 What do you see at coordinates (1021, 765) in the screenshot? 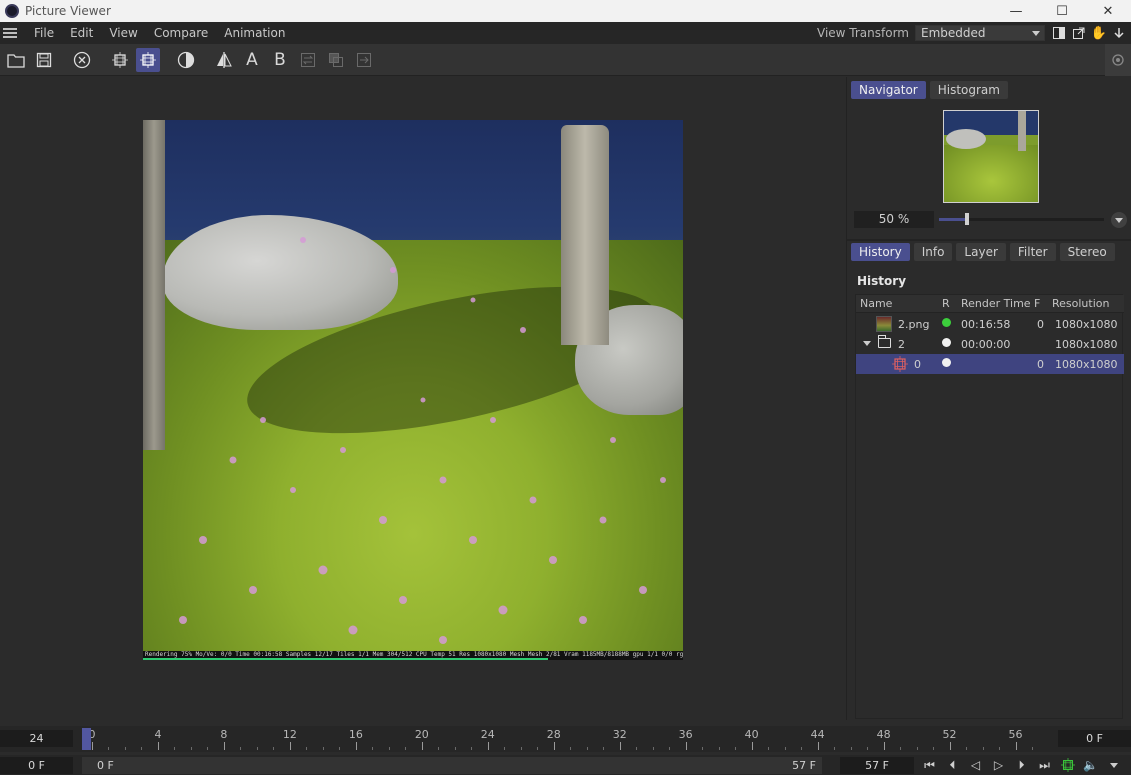
I see `next-frame-icon: ⏵` at bounding box center [1021, 765].